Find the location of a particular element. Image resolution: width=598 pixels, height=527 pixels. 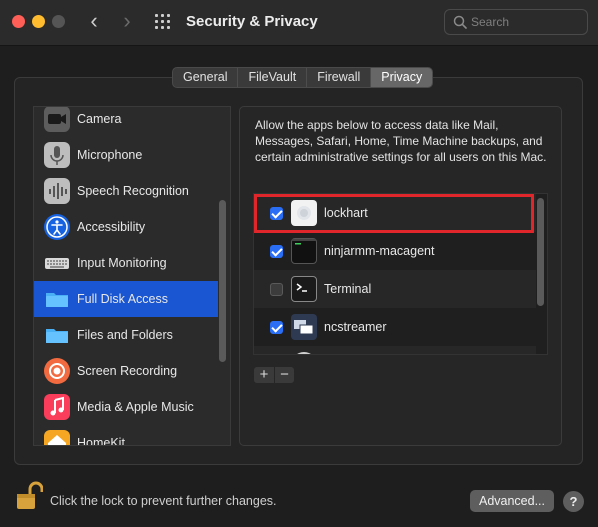

terminal-icon is located at coordinates (304, 289).